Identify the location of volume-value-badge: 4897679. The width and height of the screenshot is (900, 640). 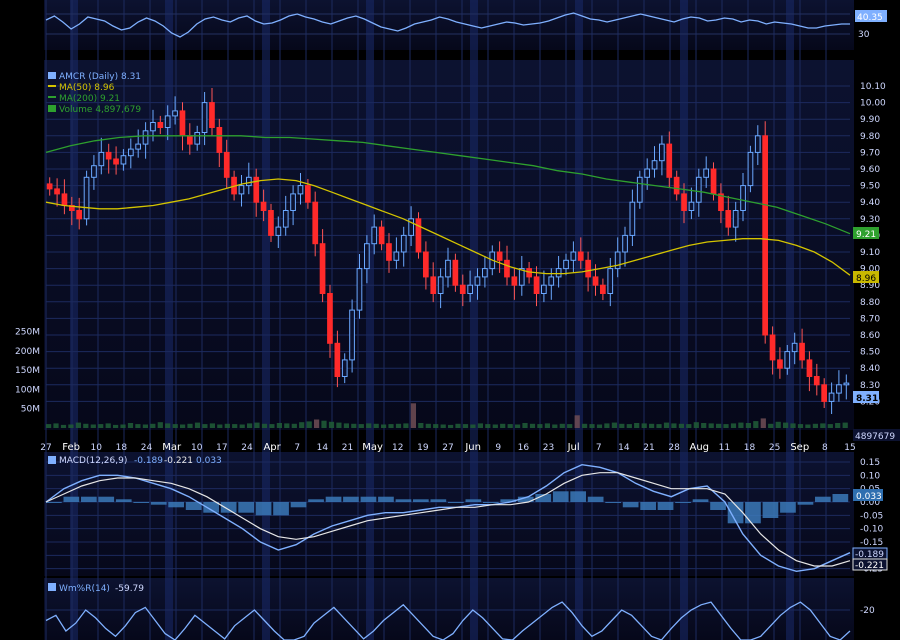
(876, 435).